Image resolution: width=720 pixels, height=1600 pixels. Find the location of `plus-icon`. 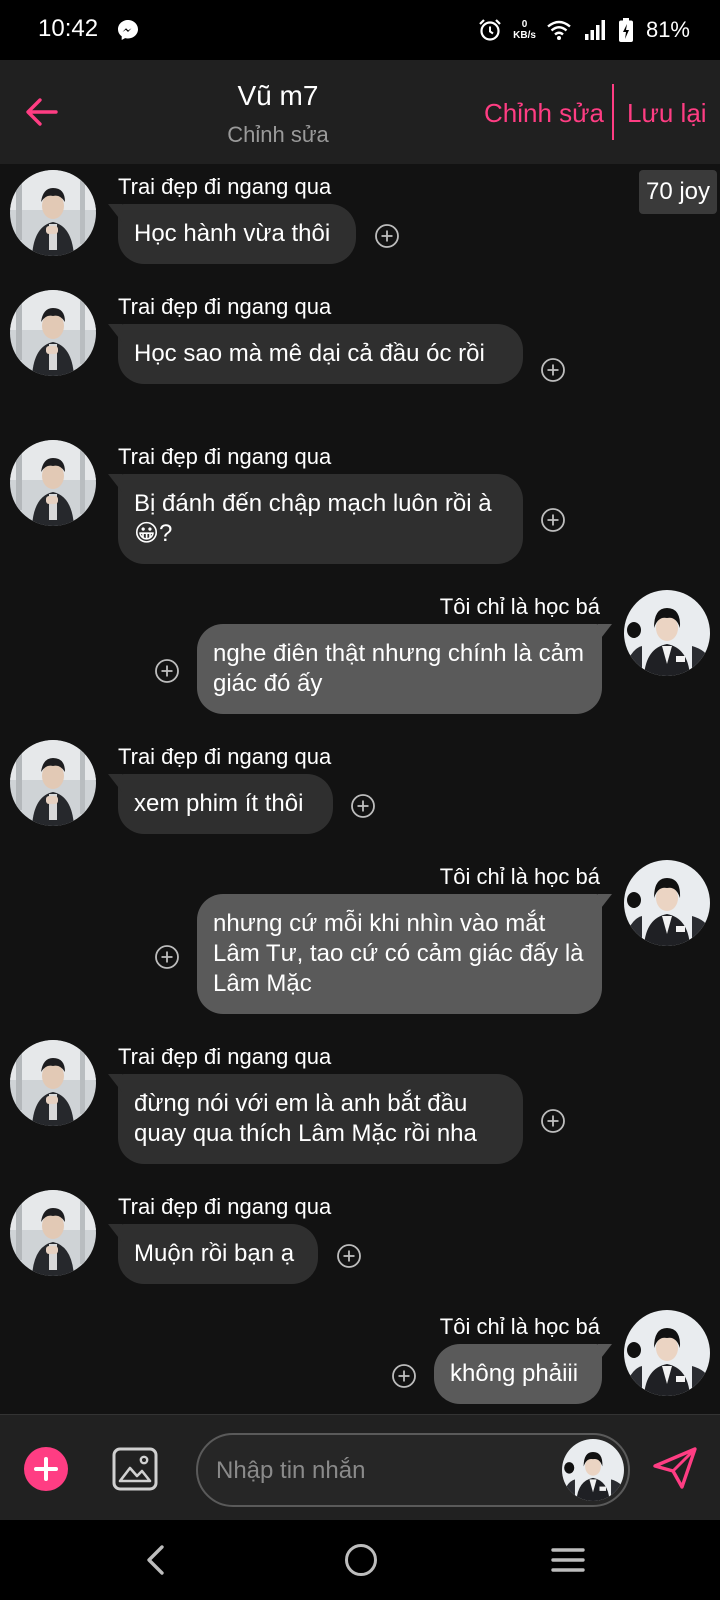

plus-icon is located at coordinates (46, 1469).